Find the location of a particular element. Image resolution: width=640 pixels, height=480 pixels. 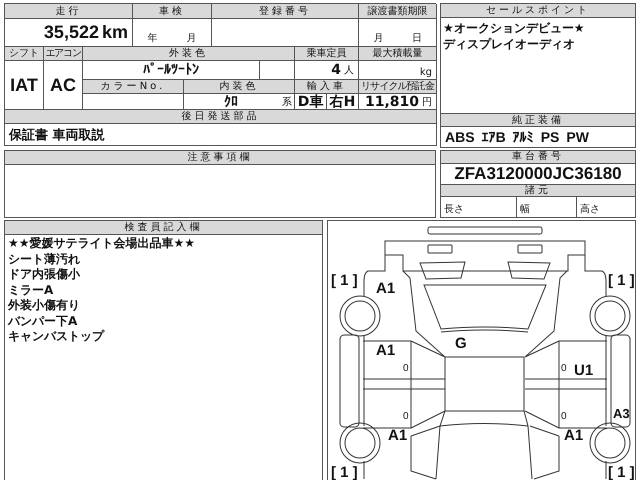

capacity-value: 4 is located at coordinates (336, 70).